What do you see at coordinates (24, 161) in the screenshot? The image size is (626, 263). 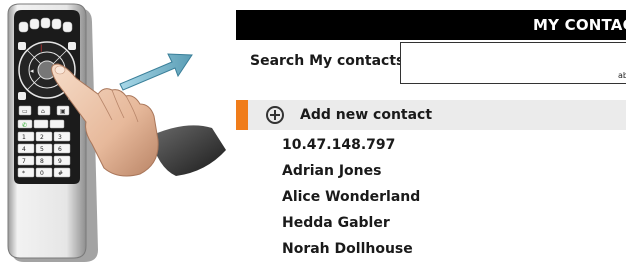 I see `keypad-key-label: 7` at bounding box center [24, 161].